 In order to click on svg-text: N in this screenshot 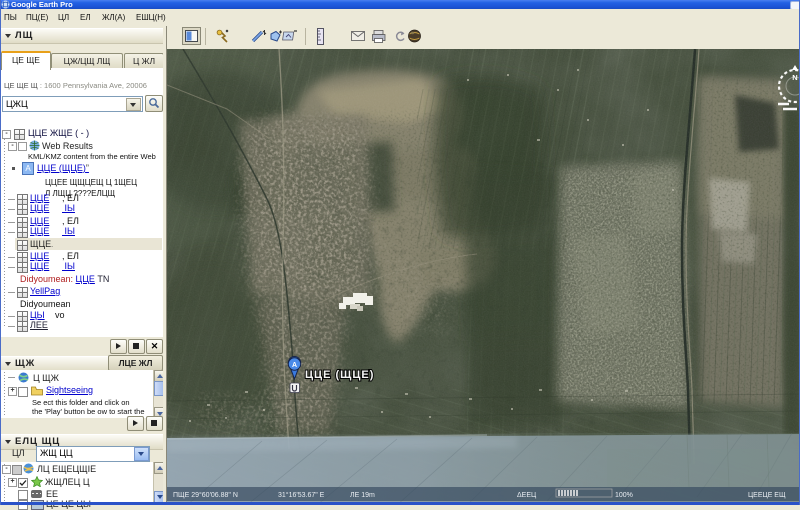, I will do `click(794, 77)`.